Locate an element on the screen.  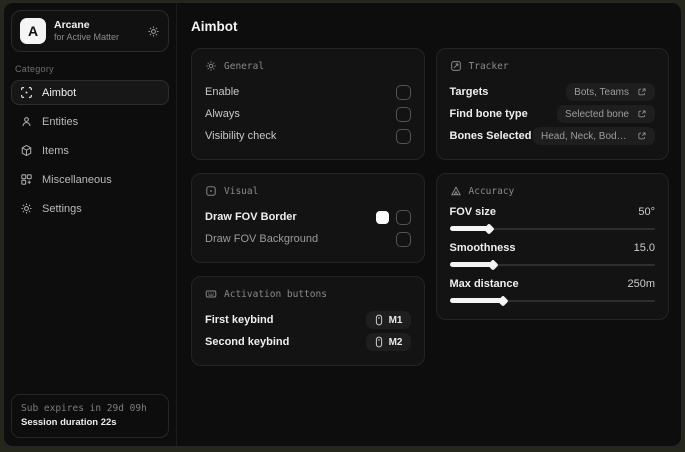
keybind-value: M1 is located at coordinates (395, 320).